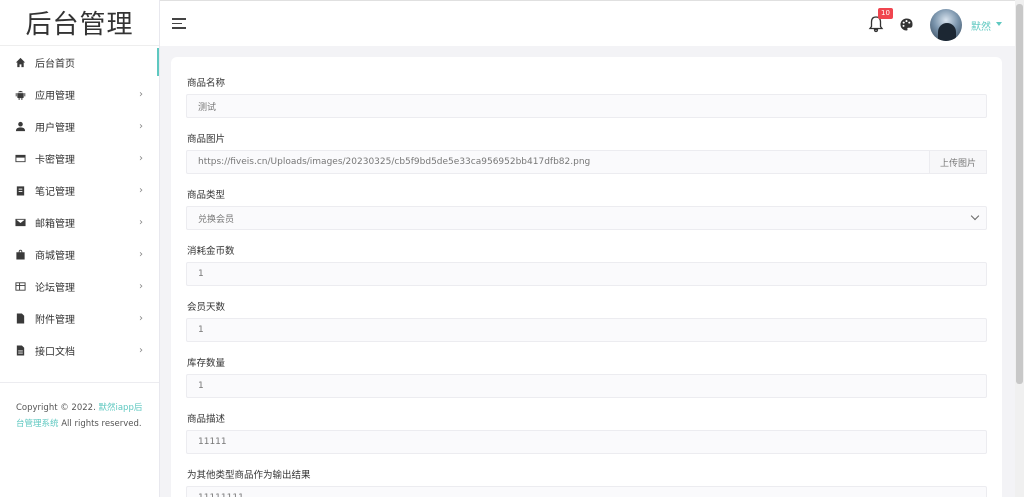  I want to click on menu-toggle-icon, so click(179, 25).